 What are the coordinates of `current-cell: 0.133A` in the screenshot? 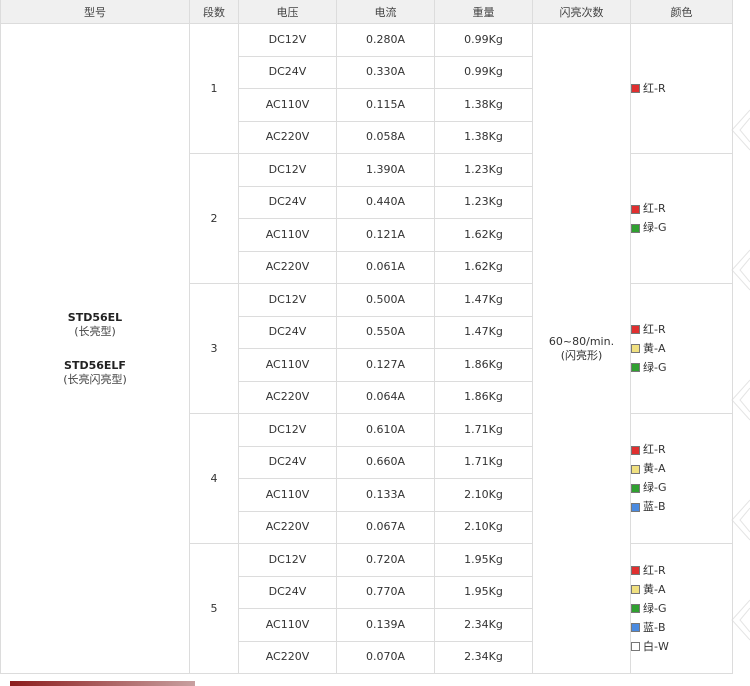 It's located at (385, 495).